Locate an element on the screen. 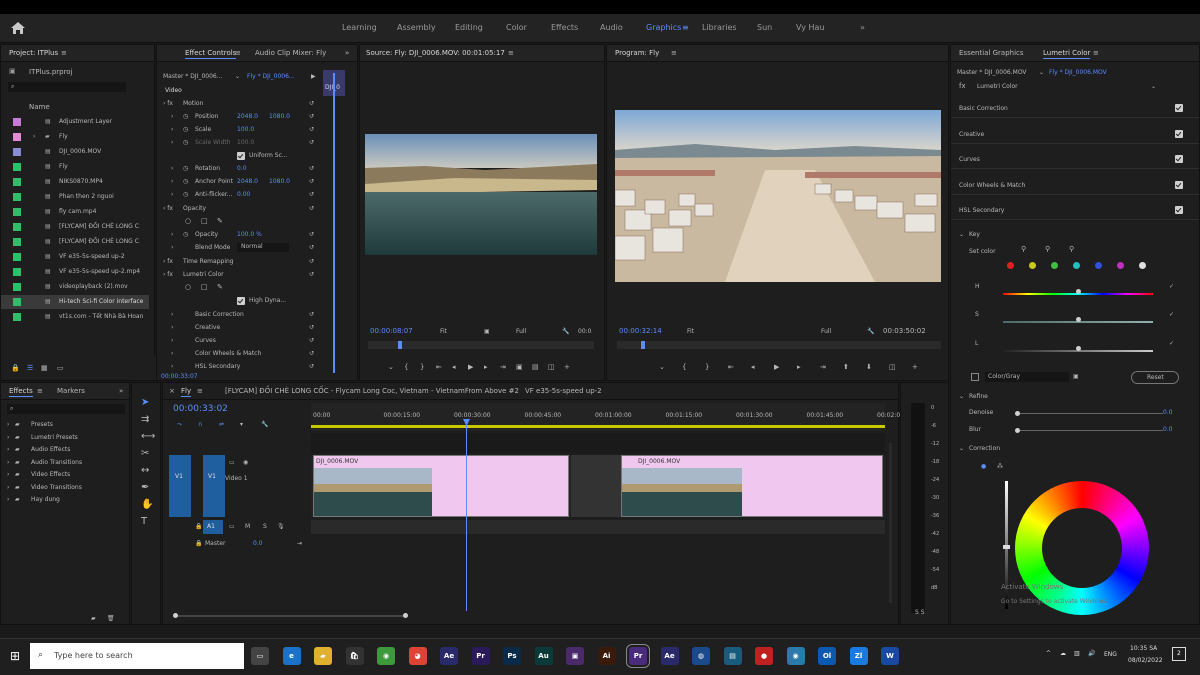 The height and width of the screenshot is (675, 1200). workspace-editing: Editing is located at coordinates (469, 27).